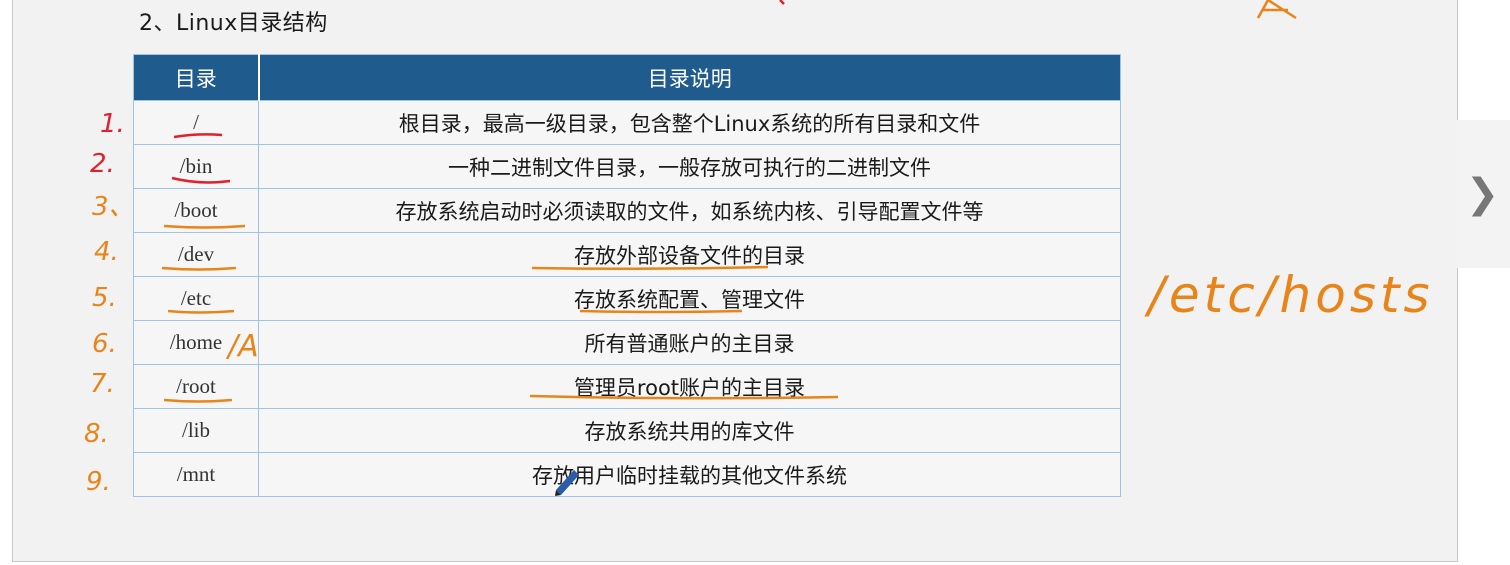  I want to click on table-row: /root 管理员root账户的主目录, so click(627, 386).